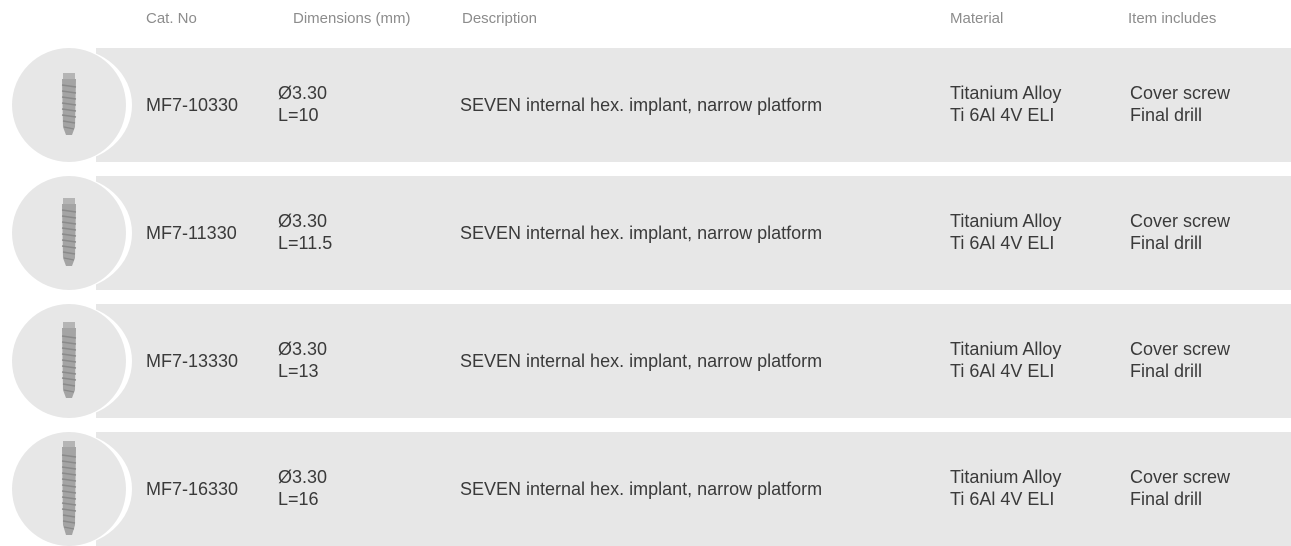  What do you see at coordinates (500, 18) in the screenshot?
I see `header-description: Description` at bounding box center [500, 18].